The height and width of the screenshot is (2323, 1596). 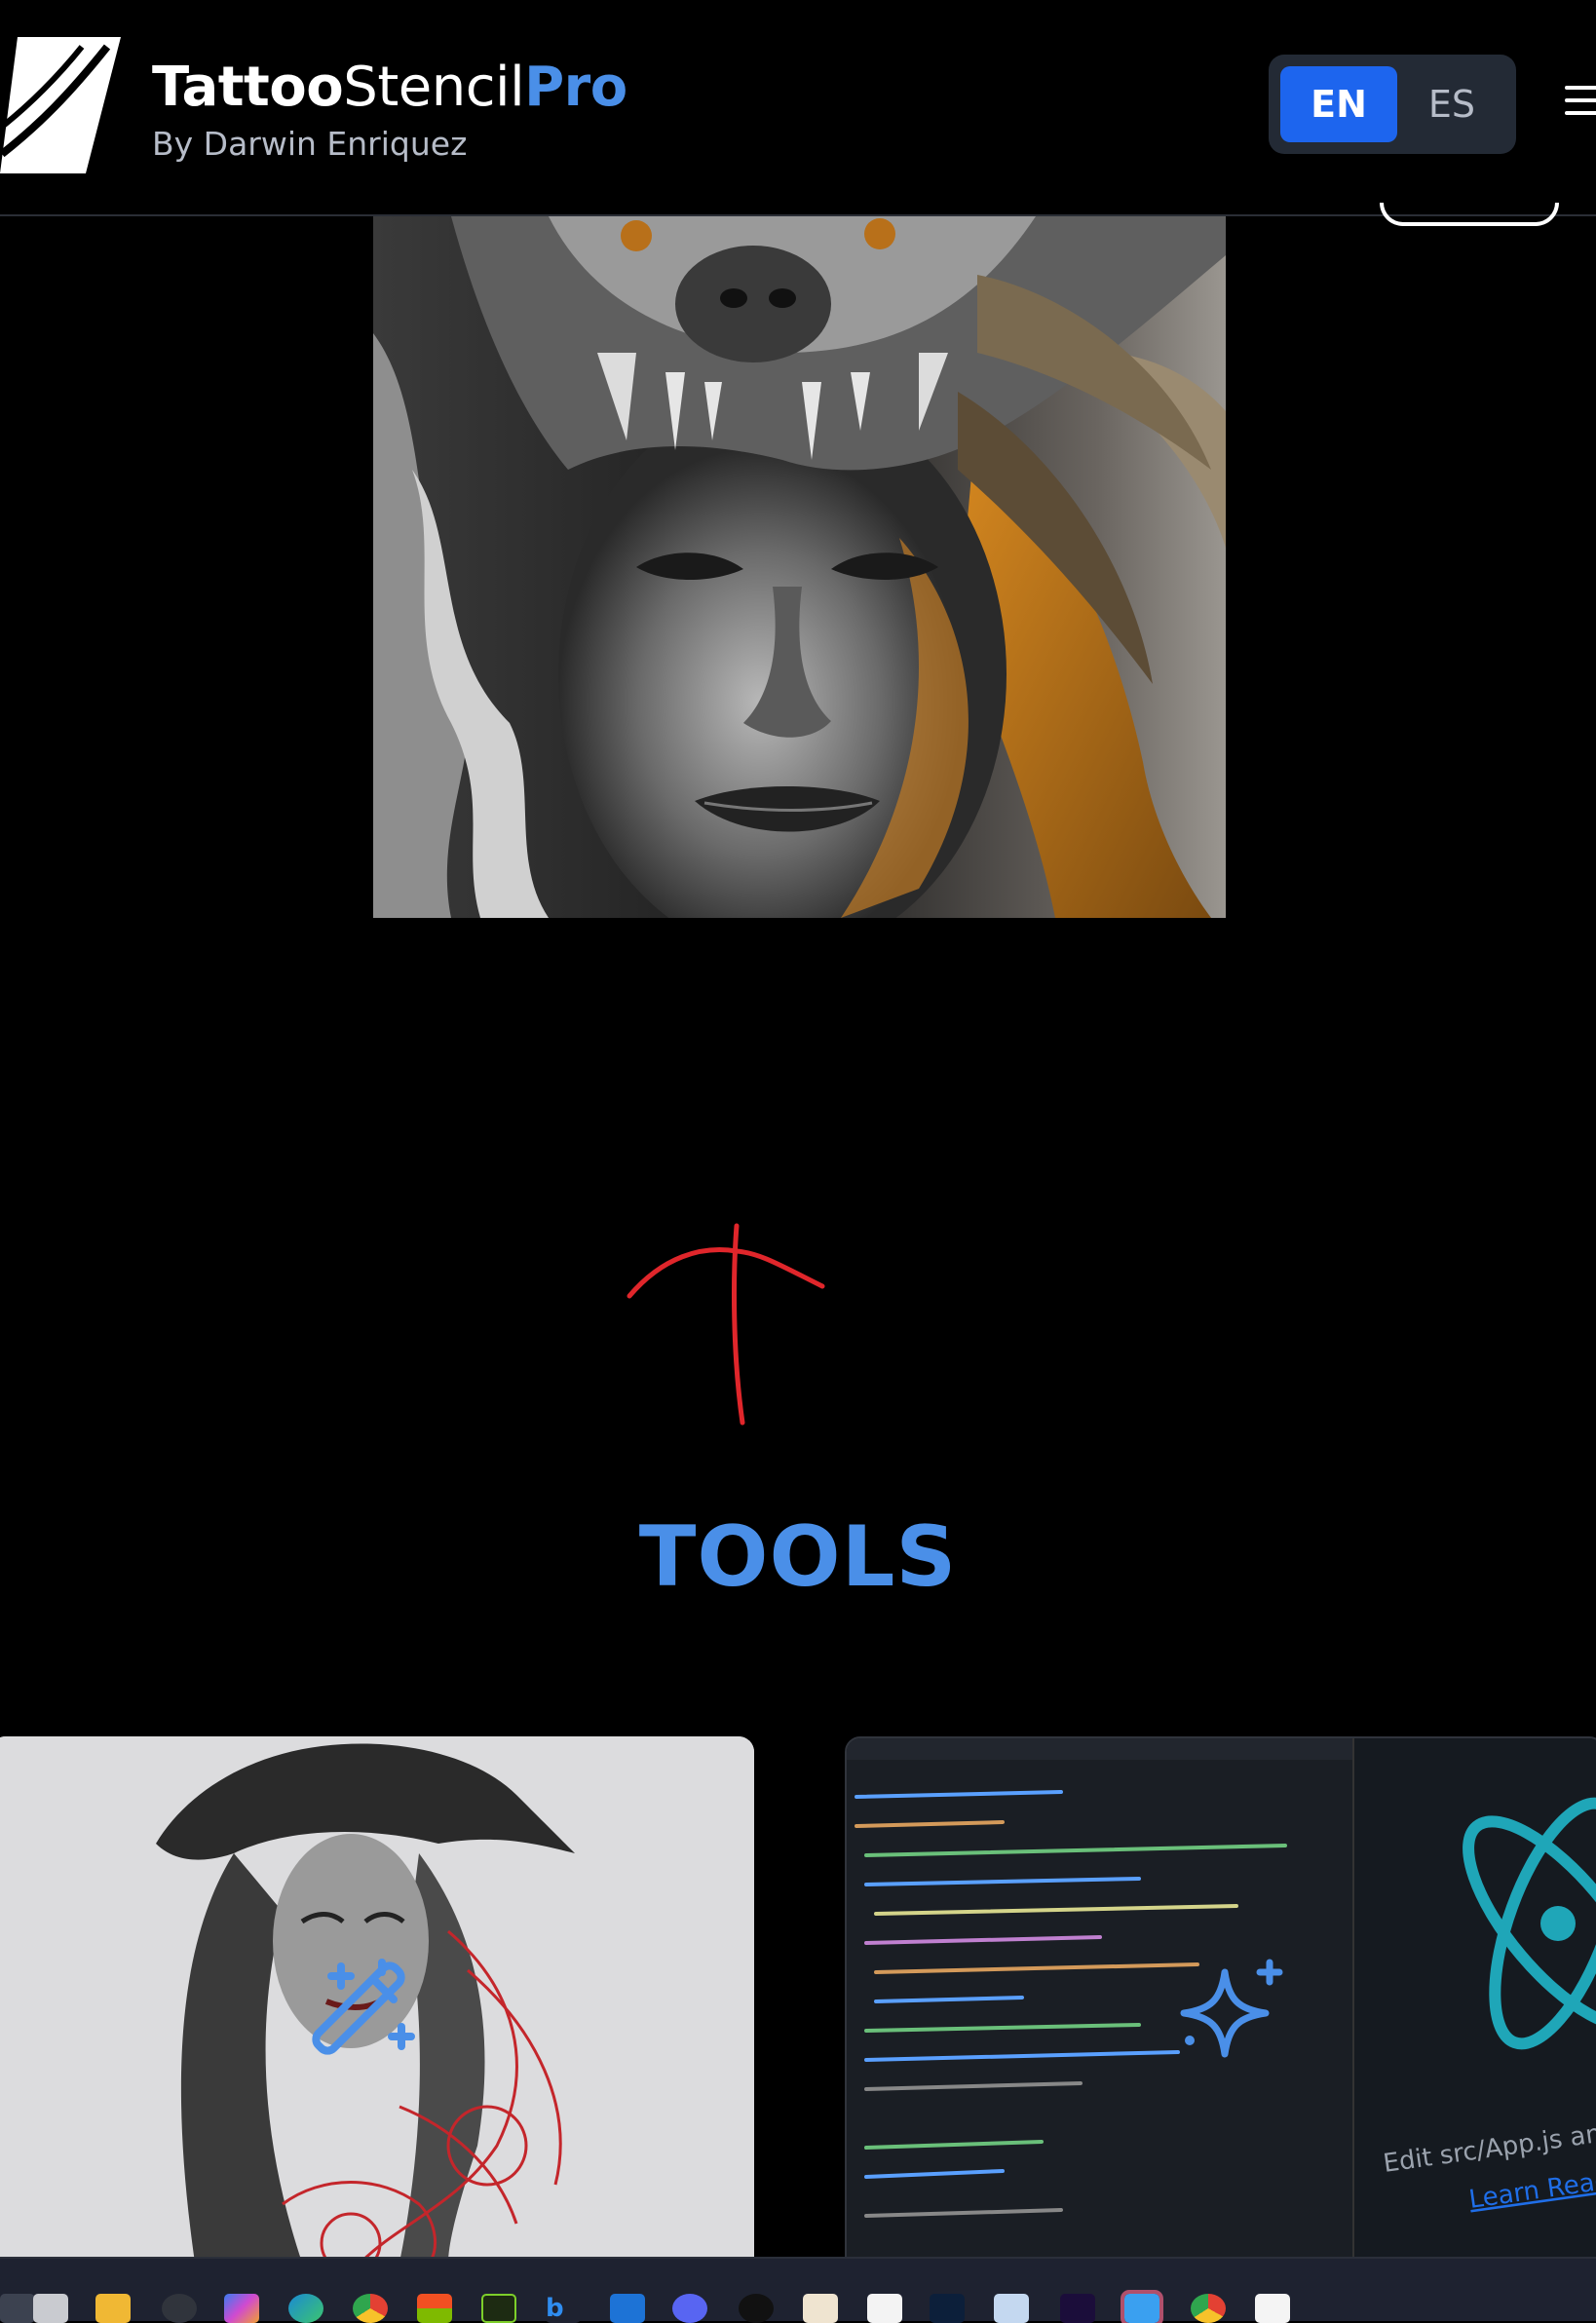 I want to click on edge-icon, so click(x=306, y=2308).